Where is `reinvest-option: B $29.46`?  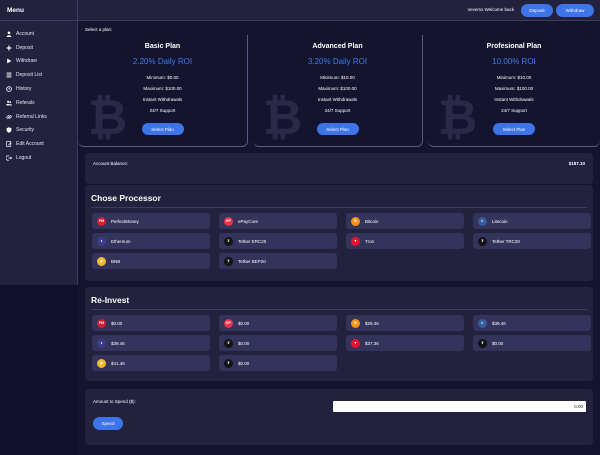 reinvest-option: B $29.46 is located at coordinates (405, 323).